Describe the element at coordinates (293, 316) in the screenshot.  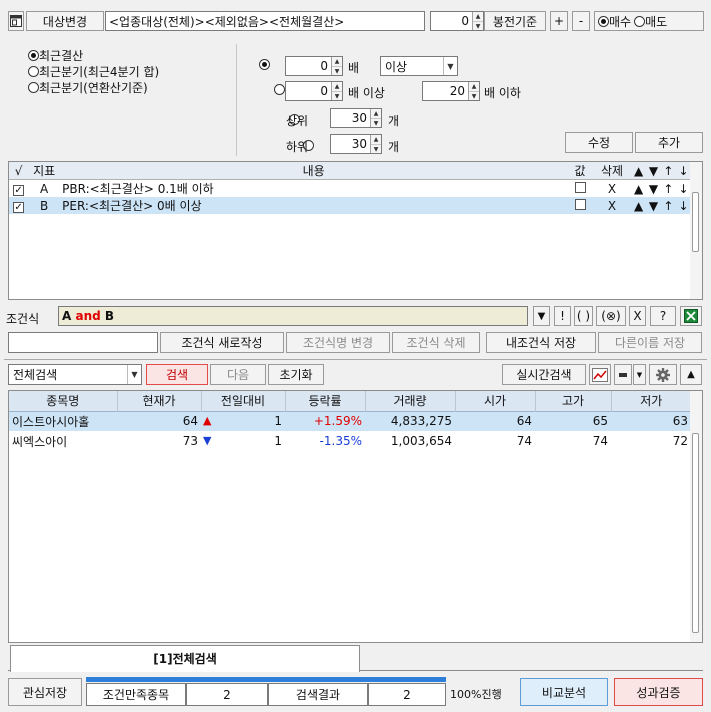
I see `formula-input: A and B` at that location.